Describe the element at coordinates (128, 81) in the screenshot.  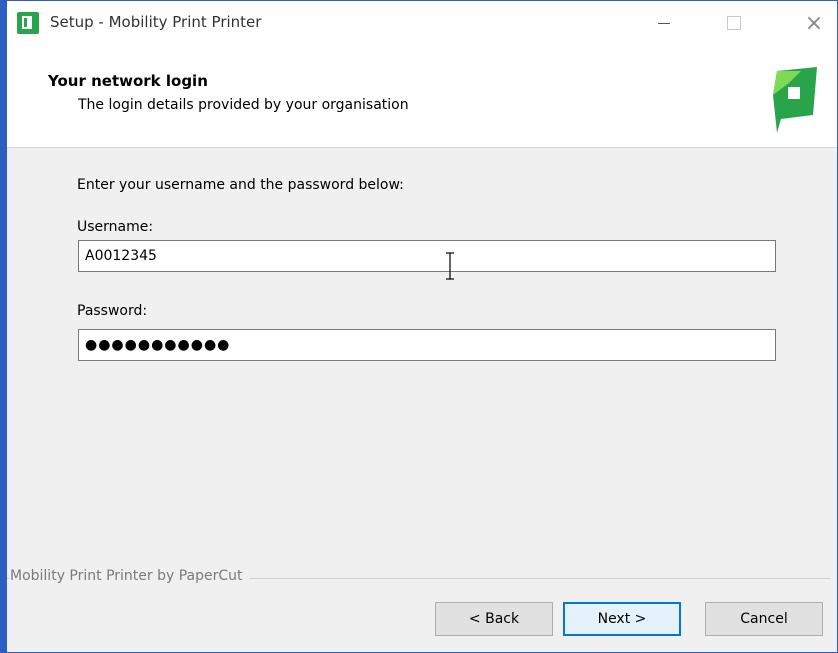
I see `page-title: Your network login` at that location.